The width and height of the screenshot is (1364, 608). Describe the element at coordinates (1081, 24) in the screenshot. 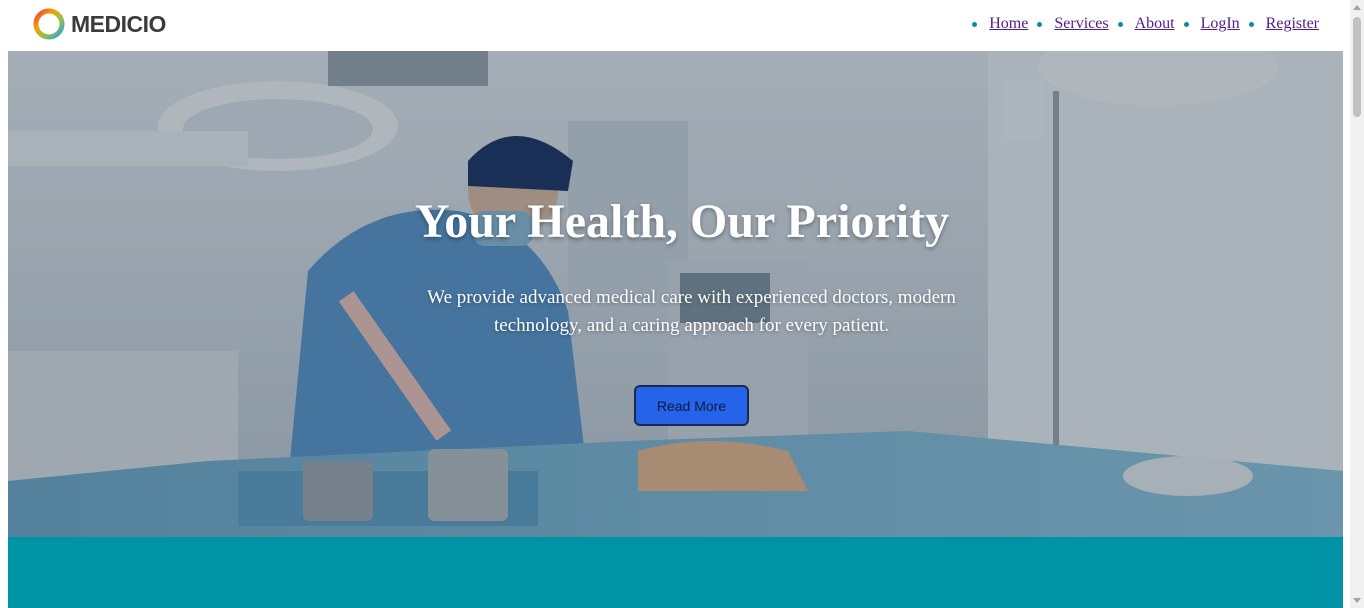

I see `nav-link-services: Services` at that location.